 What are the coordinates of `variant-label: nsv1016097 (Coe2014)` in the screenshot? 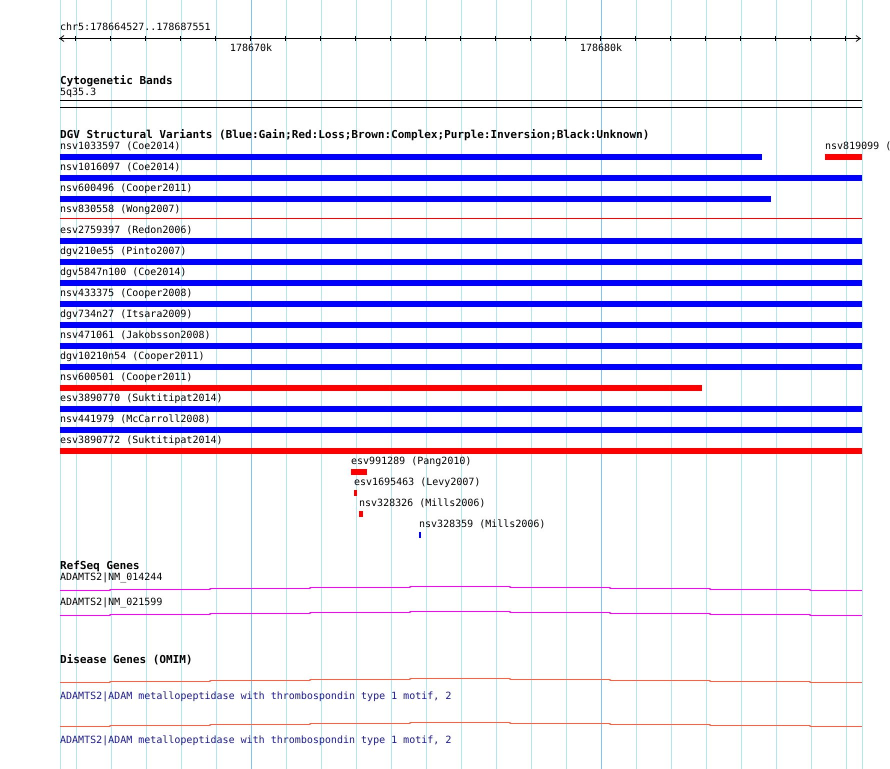 It's located at (120, 168).